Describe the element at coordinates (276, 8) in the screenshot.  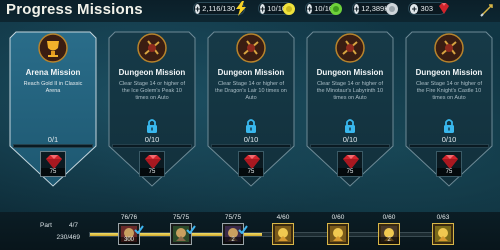
I see `arena-token-counter: + 10/10` at that location.